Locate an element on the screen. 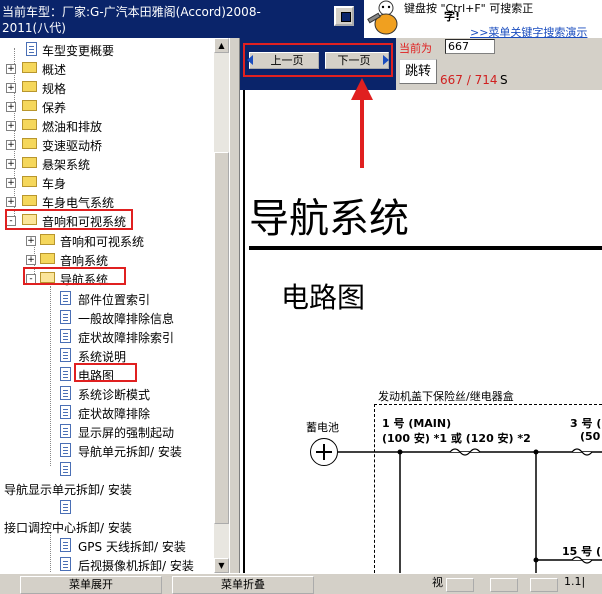  restore-icon is located at coordinates (346, 17).